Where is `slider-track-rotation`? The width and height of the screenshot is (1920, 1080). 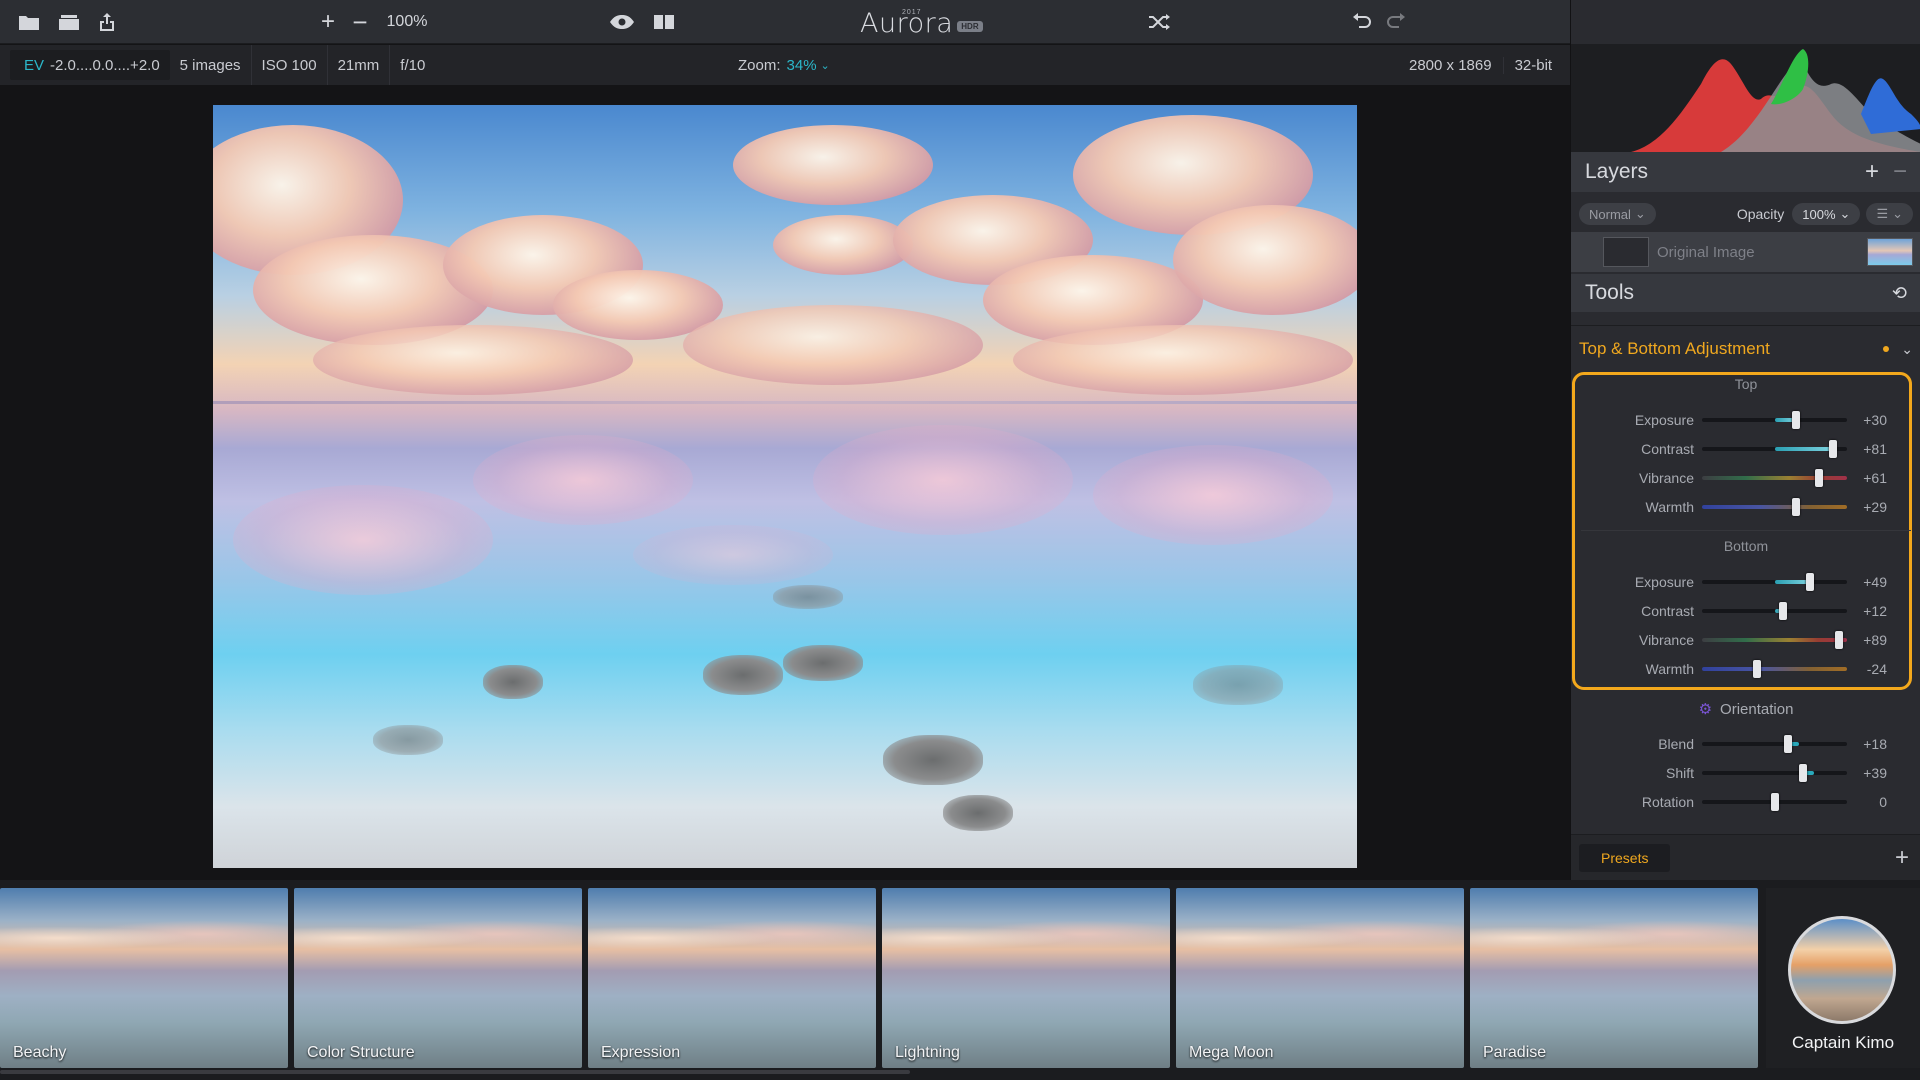 slider-track-rotation is located at coordinates (1774, 802).